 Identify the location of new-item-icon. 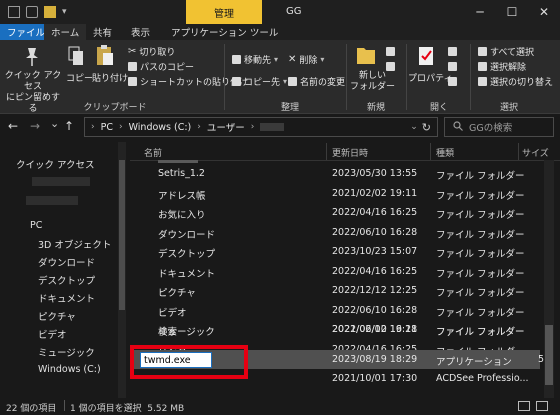
(390, 51).